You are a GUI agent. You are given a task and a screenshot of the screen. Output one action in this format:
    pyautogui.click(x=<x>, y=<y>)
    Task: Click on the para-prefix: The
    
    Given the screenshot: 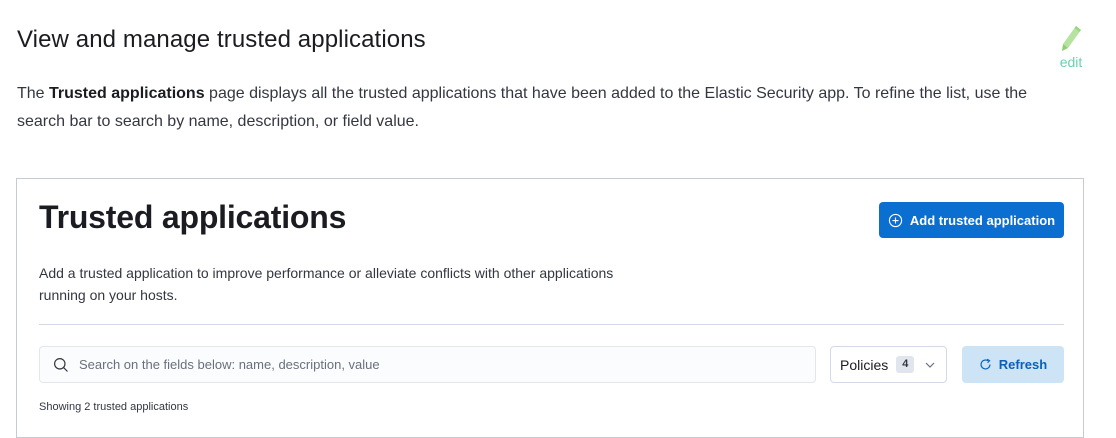 What is the action you would take?
    pyautogui.click(x=33, y=93)
    